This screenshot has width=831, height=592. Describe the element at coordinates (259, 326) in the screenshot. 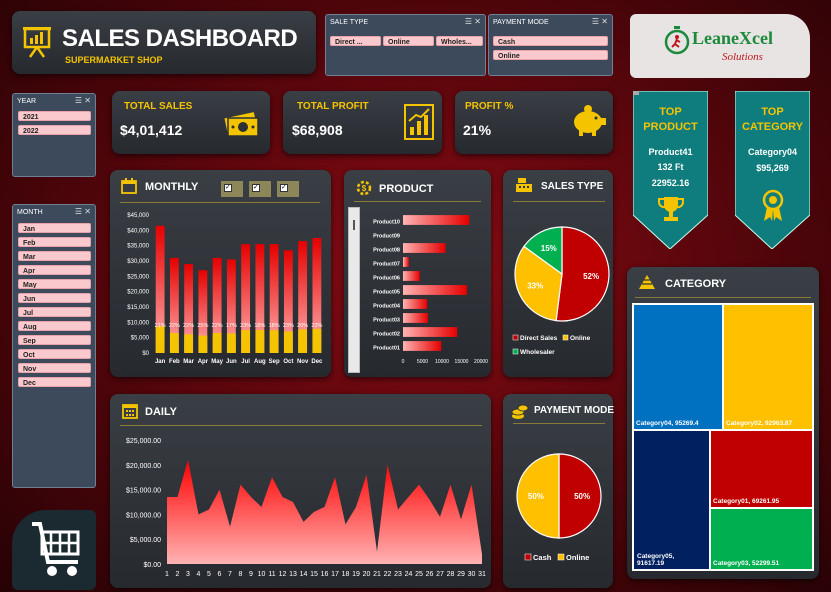

I see `data-label: 18%` at that location.